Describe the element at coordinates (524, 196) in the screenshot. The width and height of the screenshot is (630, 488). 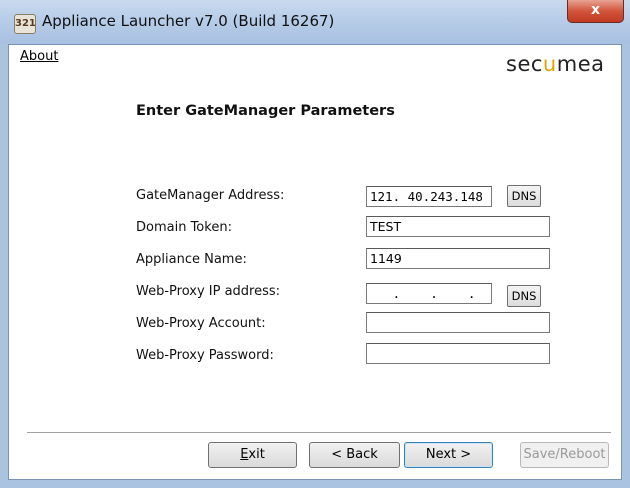
I see `gatemanager-dns-button: DNS` at that location.